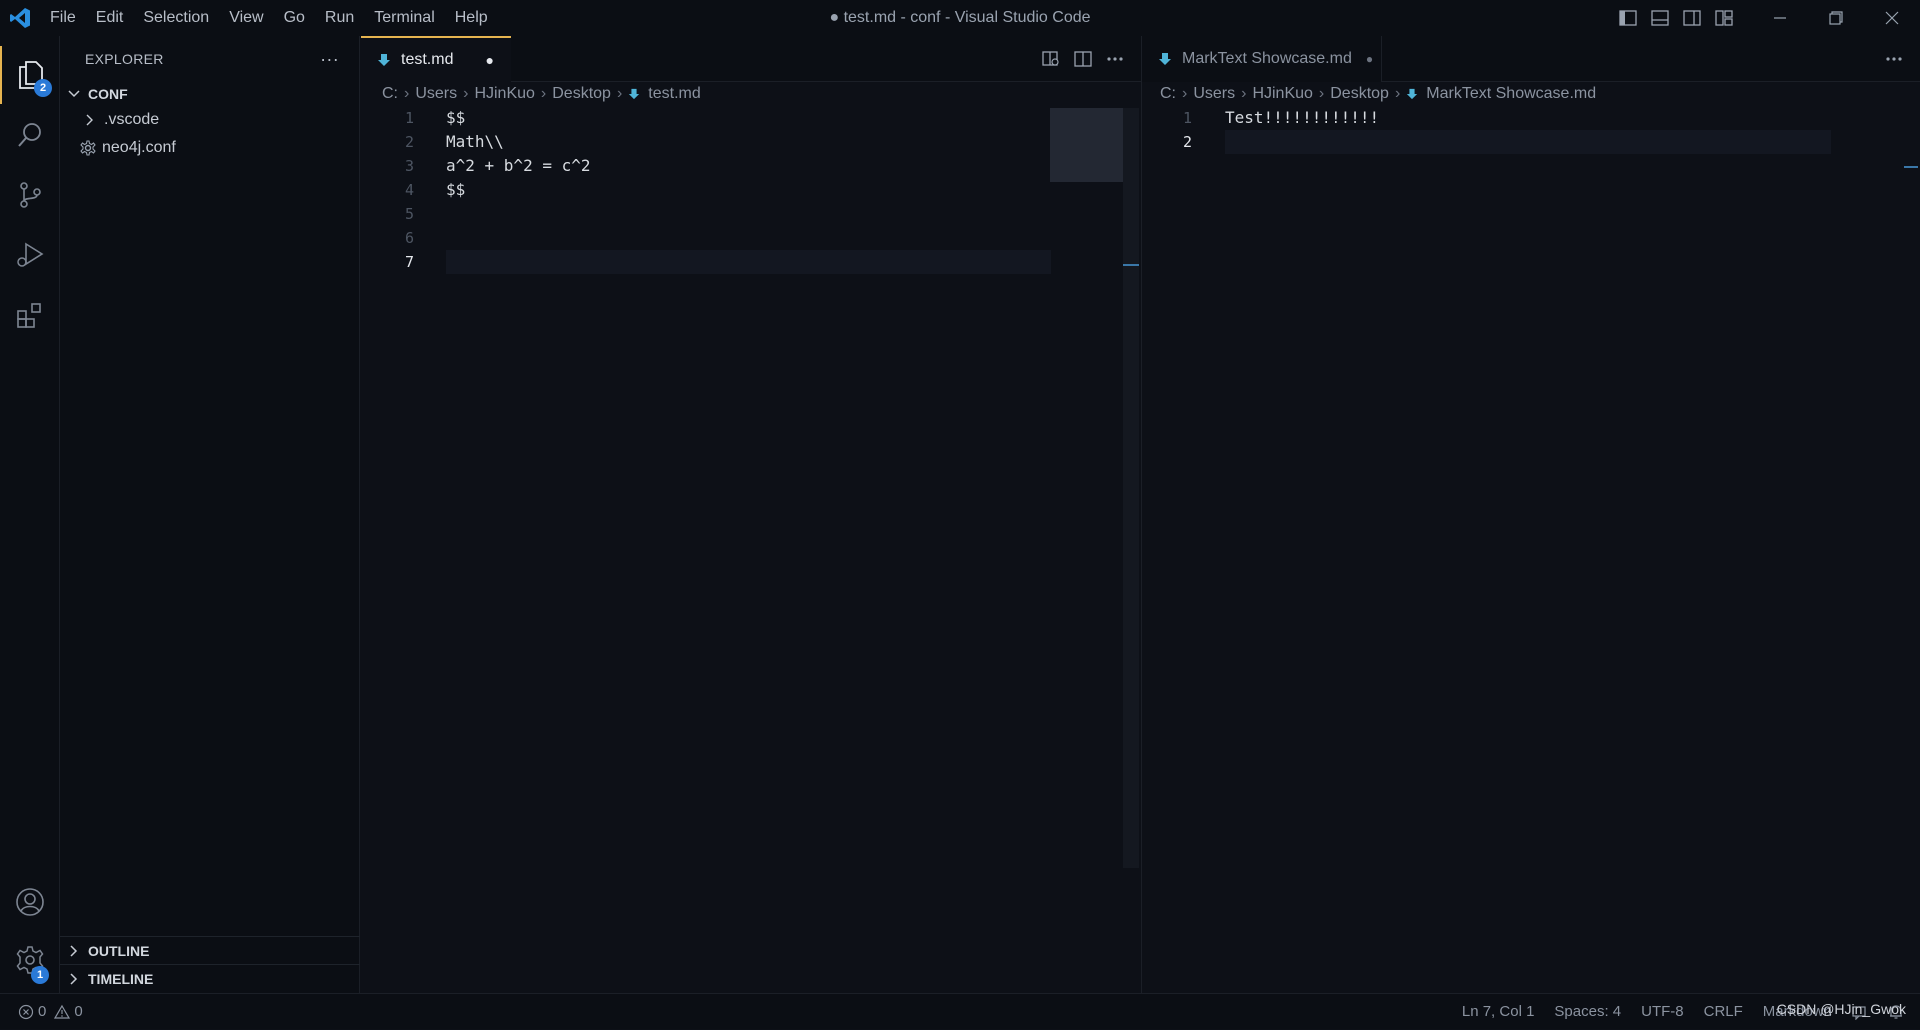 The height and width of the screenshot is (1030, 1920). I want to click on tree-item-vscode: .vscode, so click(209, 120).